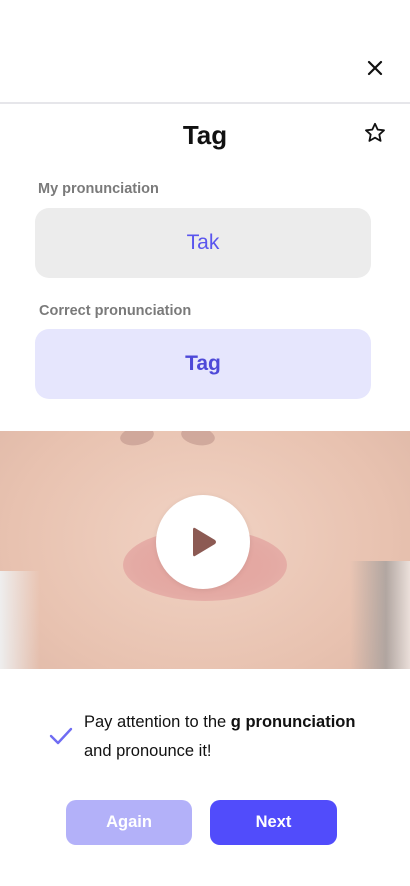  Describe the element at coordinates (137, 439) in the screenshot. I see `nostril-left` at that location.